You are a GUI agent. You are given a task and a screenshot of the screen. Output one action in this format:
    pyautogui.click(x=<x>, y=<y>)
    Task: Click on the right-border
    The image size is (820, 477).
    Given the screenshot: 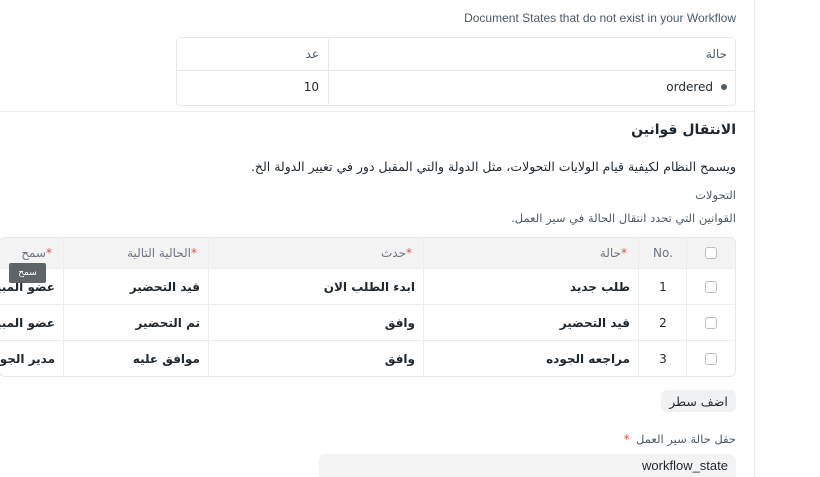 What is the action you would take?
    pyautogui.click(x=754, y=238)
    